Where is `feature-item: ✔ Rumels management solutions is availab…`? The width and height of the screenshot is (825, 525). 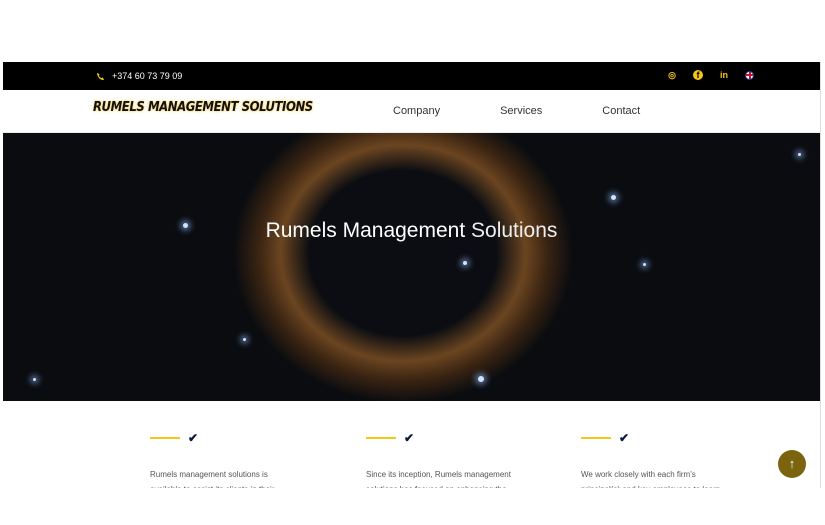 feature-item: ✔ Rumels management solutions is availab… is located at coordinates (225, 458).